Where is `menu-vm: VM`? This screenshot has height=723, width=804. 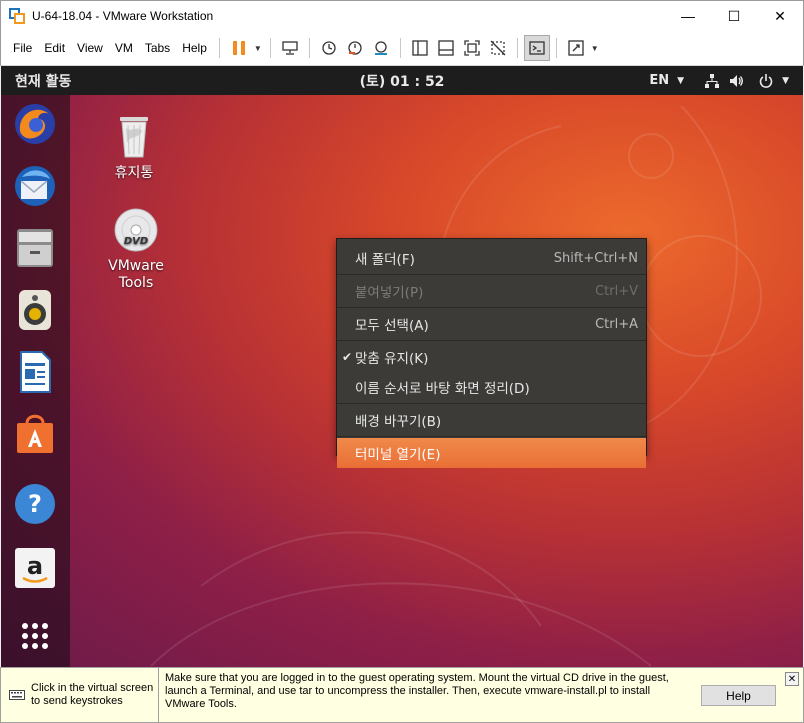
menu-vm: VM is located at coordinates (124, 48).